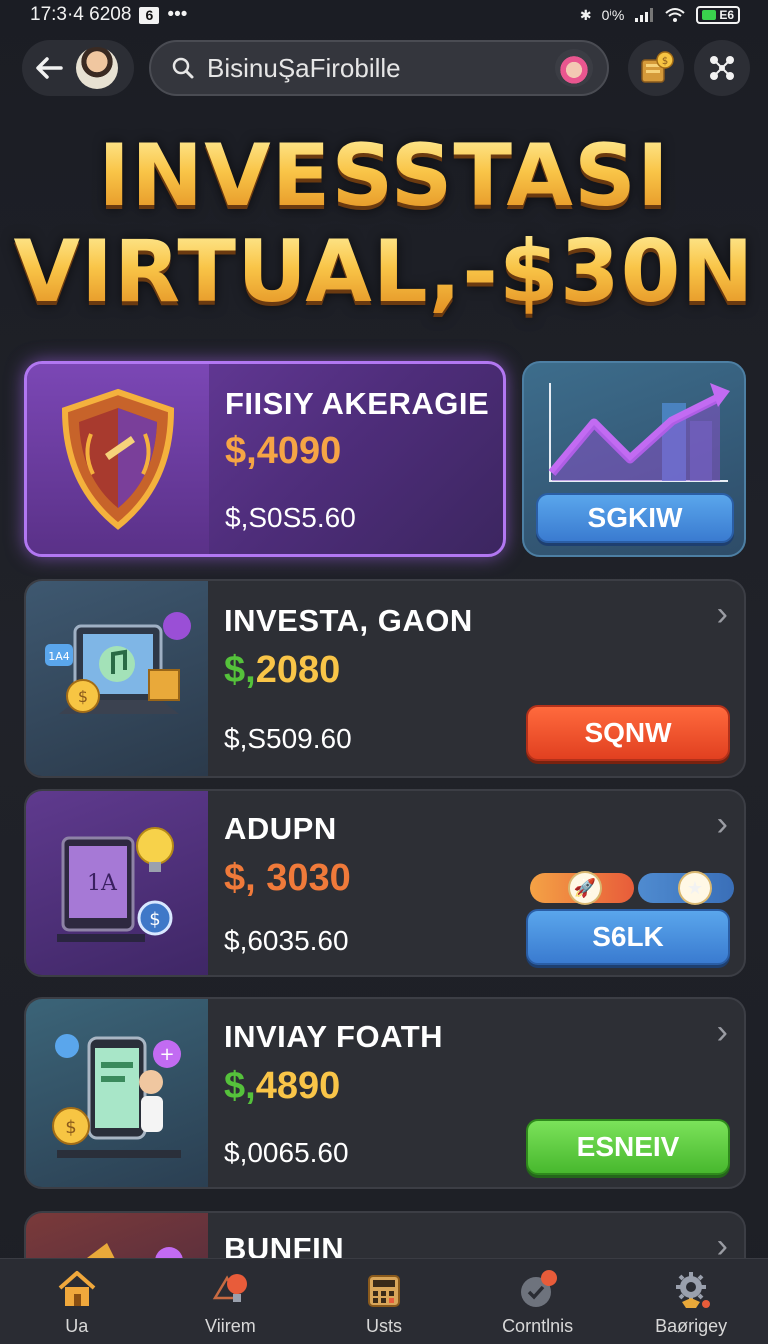  I want to click on card-2-action-button: S6LK, so click(628, 937).